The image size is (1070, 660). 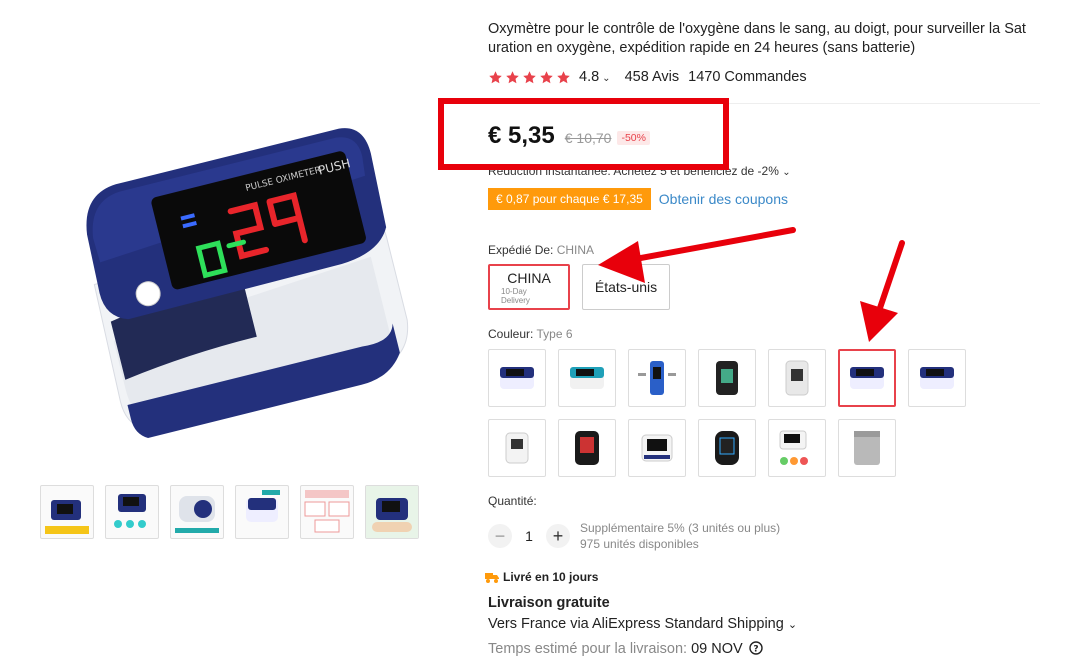 I want to click on help-icon: ?, so click(x=756, y=648).